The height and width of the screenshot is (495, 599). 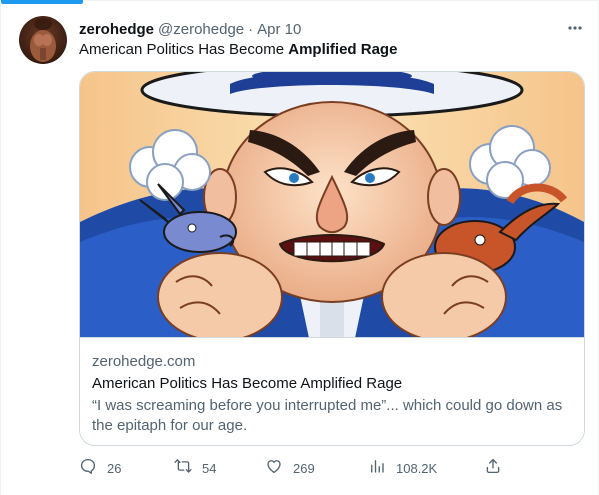 I want to click on top-accent-bar, so click(x=42, y=2).